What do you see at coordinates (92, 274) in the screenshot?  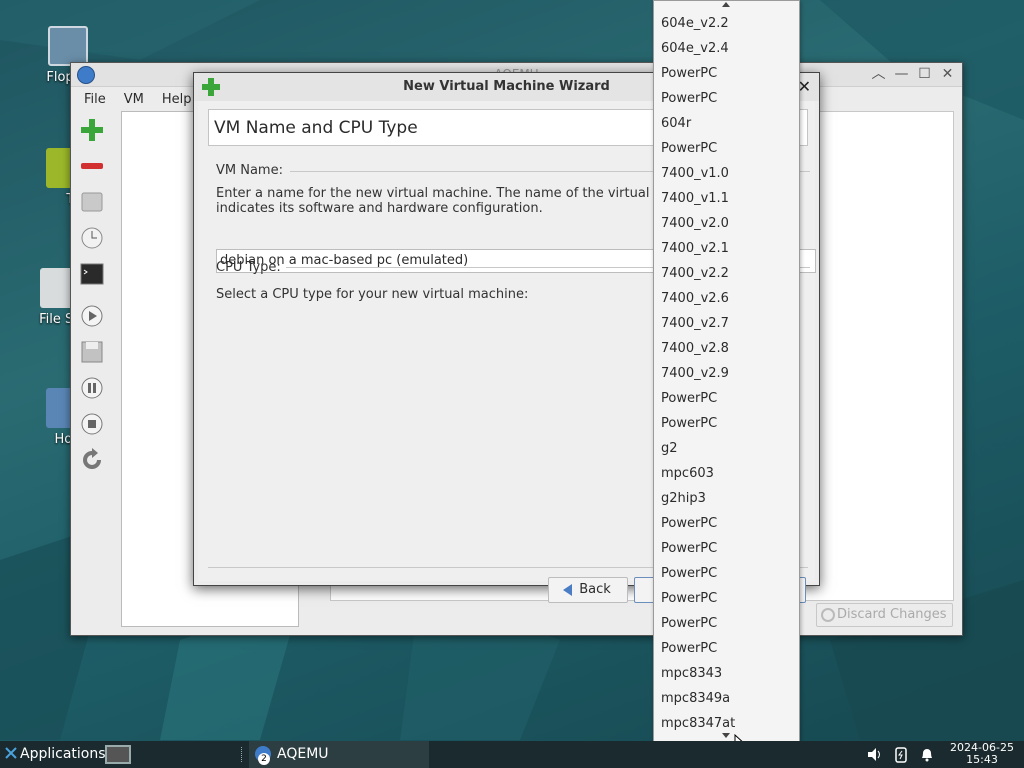 I see `terminal-icon` at bounding box center [92, 274].